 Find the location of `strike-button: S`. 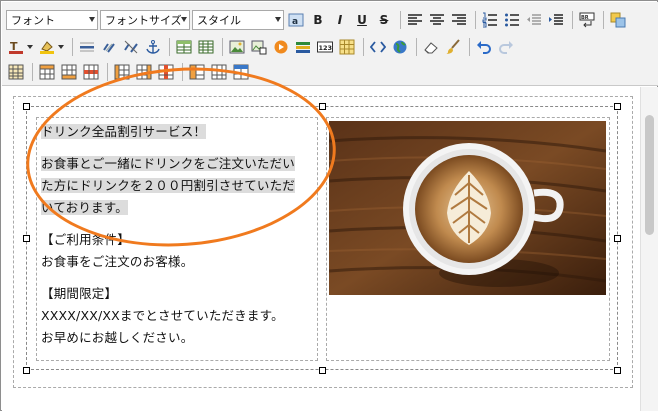

strike-button: S is located at coordinates (384, 20).